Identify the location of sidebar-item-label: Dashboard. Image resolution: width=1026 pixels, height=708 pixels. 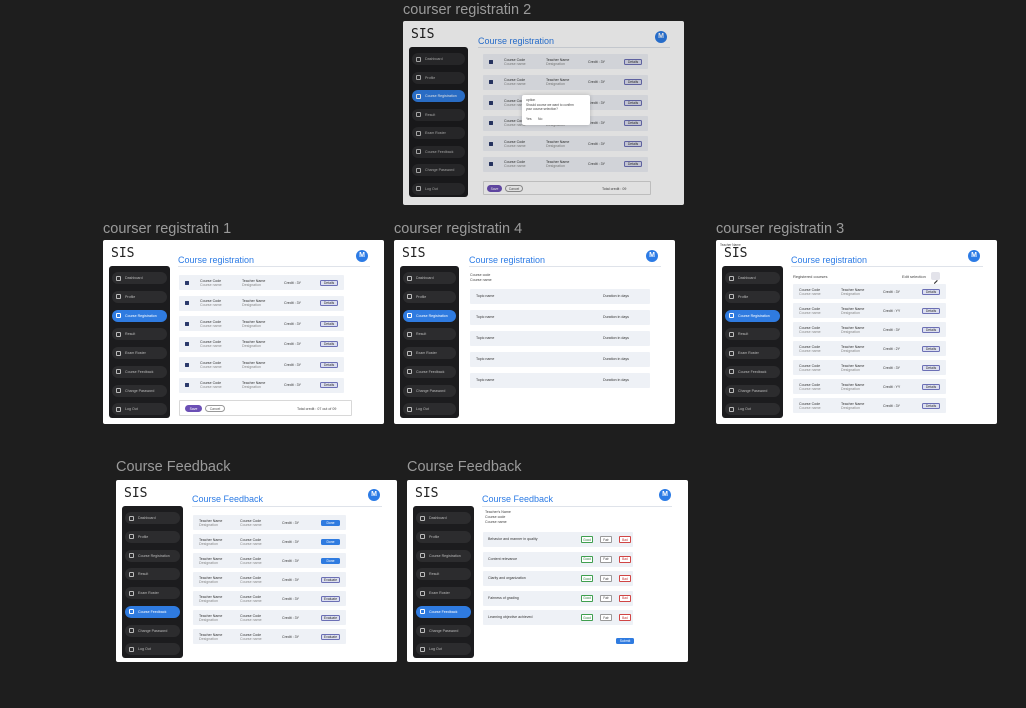
(425, 278).